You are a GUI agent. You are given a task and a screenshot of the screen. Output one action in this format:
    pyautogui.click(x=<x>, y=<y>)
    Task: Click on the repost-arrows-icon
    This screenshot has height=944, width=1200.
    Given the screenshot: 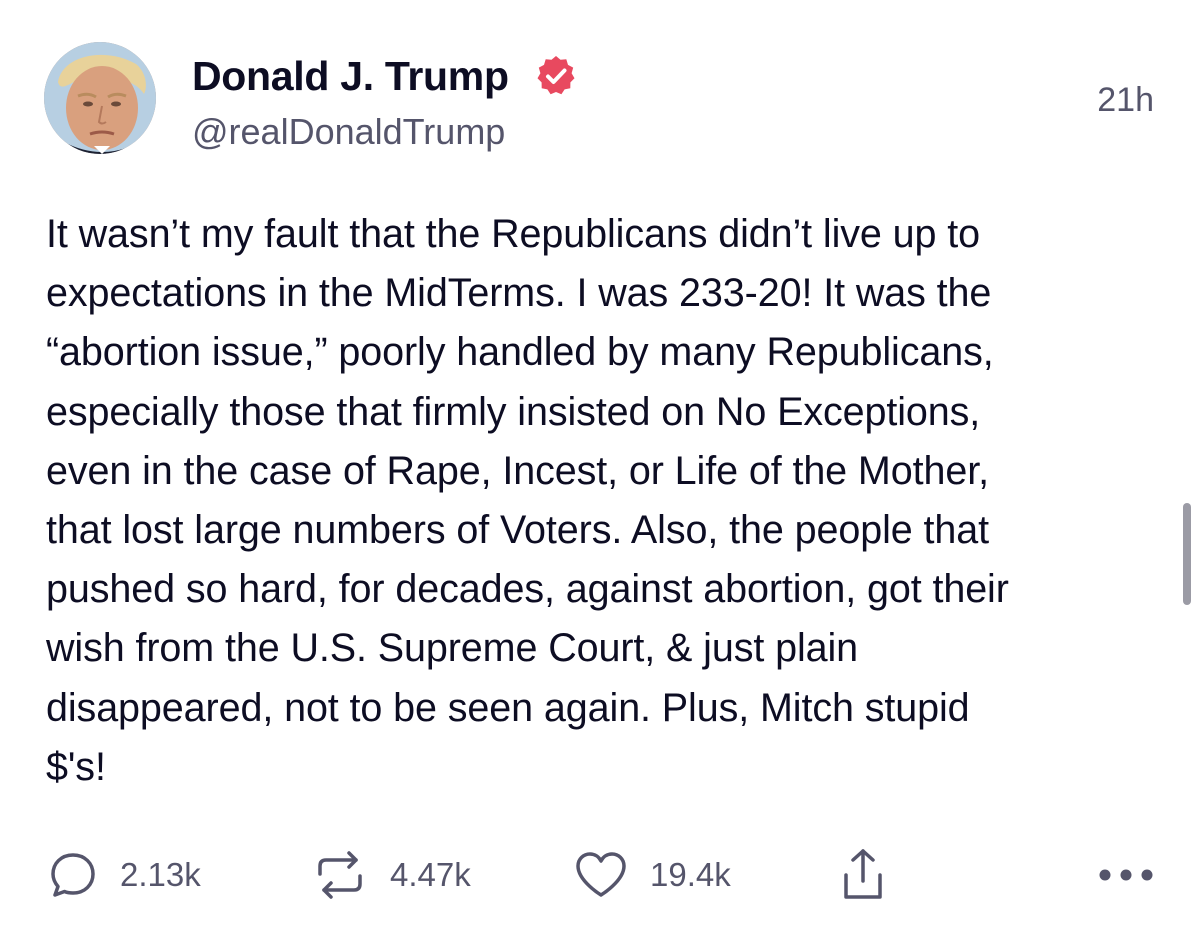 What is the action you would take?
    pyautogui.click(x=340, y=875)
    